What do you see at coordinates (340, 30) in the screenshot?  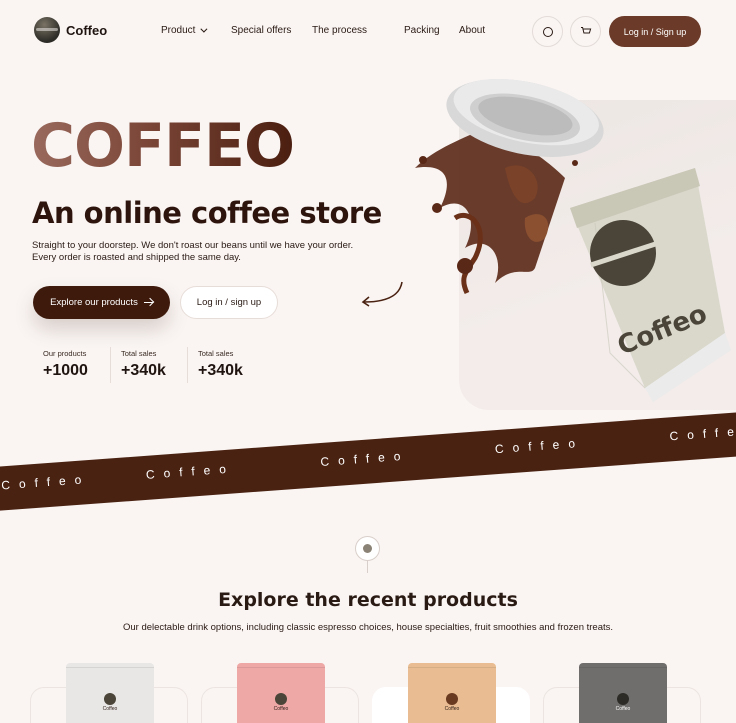 I see `nav-item-label: The process` at bounding box center [340, 30].